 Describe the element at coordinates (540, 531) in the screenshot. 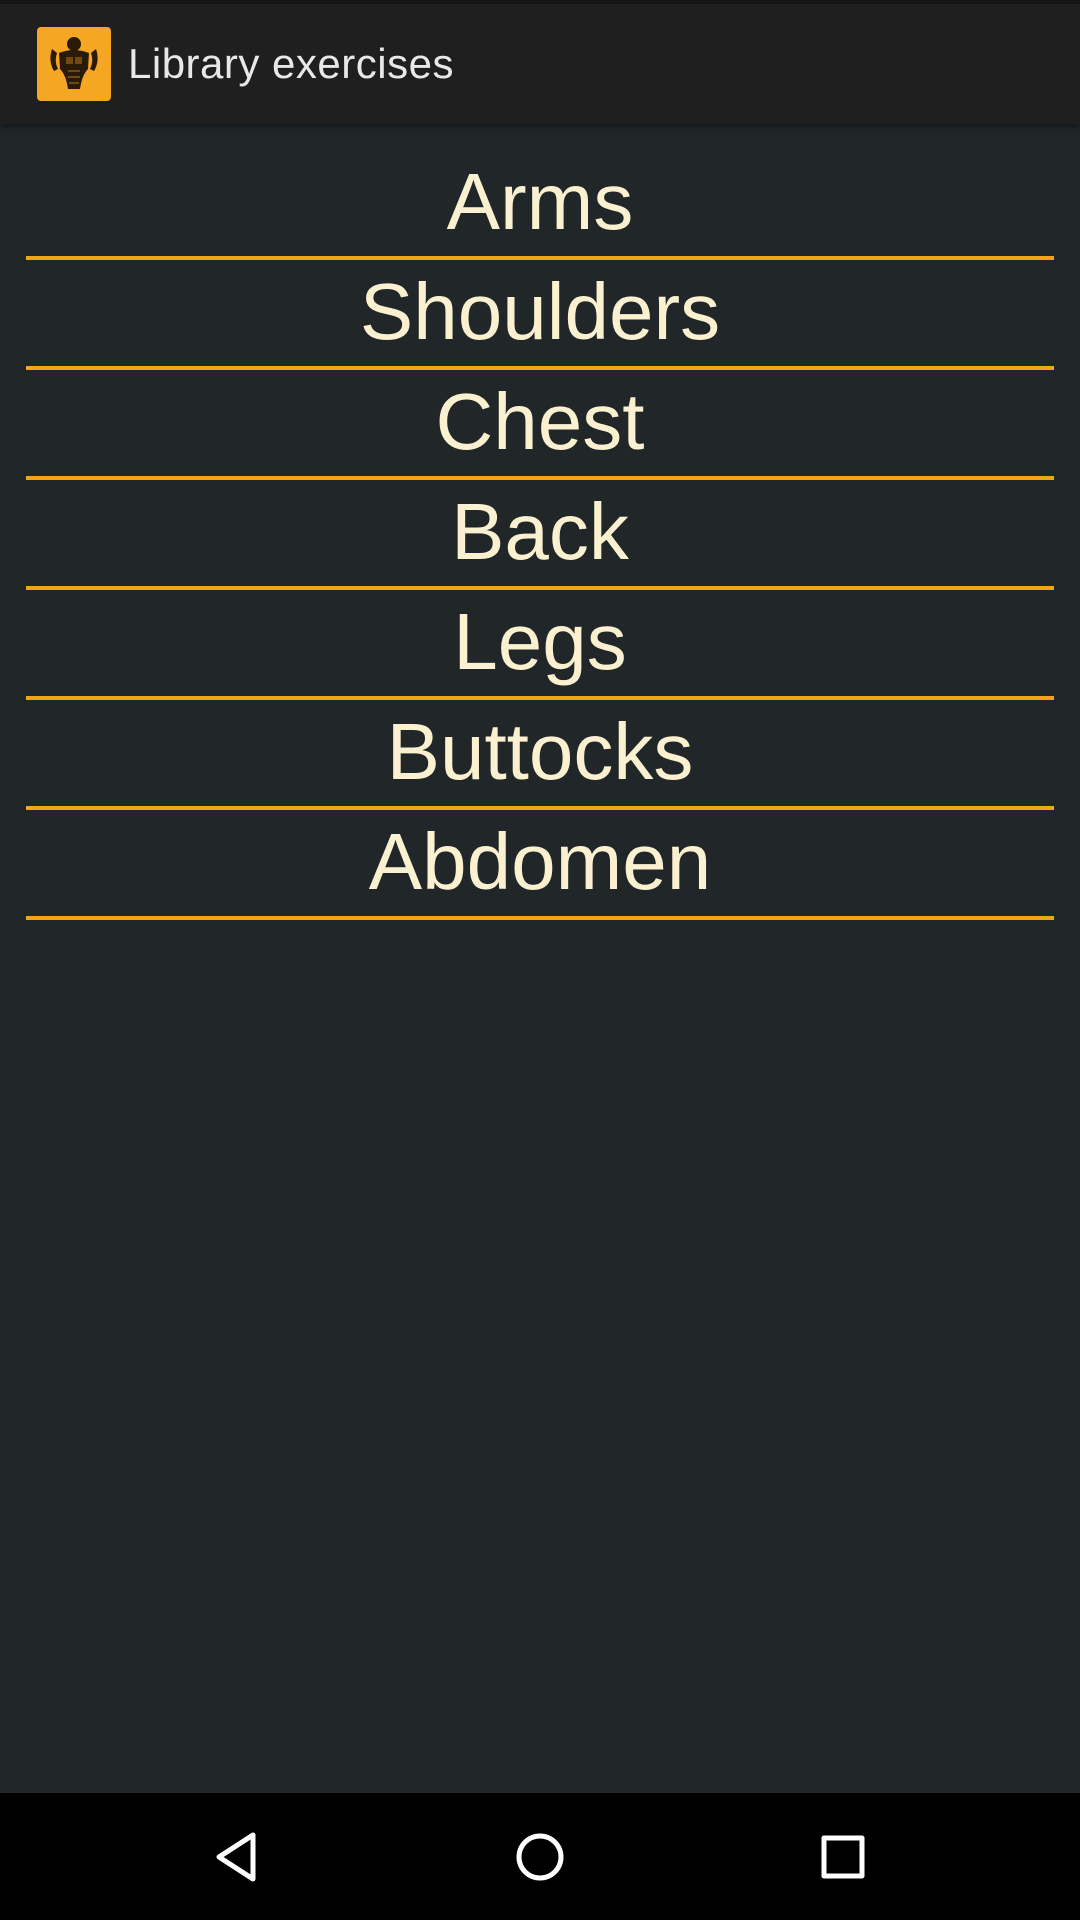

I see `category-label: Back` at that location.